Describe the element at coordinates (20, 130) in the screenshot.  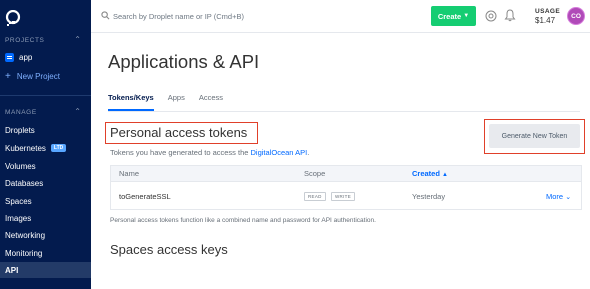
I see `nav-label: Droplets` at that location.